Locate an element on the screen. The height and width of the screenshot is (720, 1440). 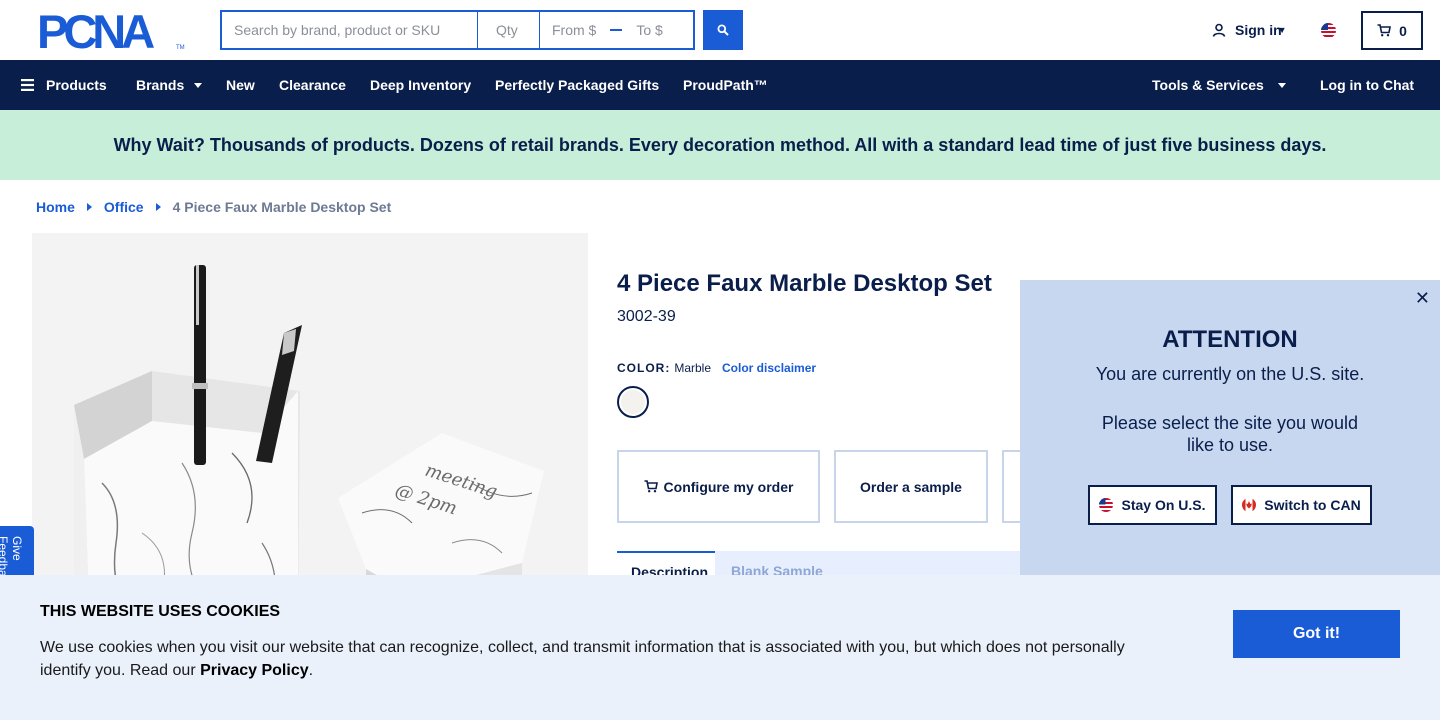
nav-gifts: Perfectly Packaged Gifts is located at coordinates (577, 85).